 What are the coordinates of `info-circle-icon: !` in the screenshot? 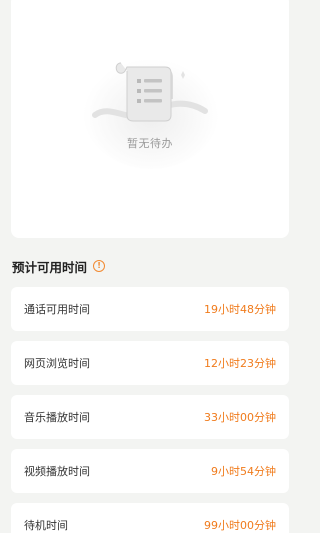 It's located at (99, 266).